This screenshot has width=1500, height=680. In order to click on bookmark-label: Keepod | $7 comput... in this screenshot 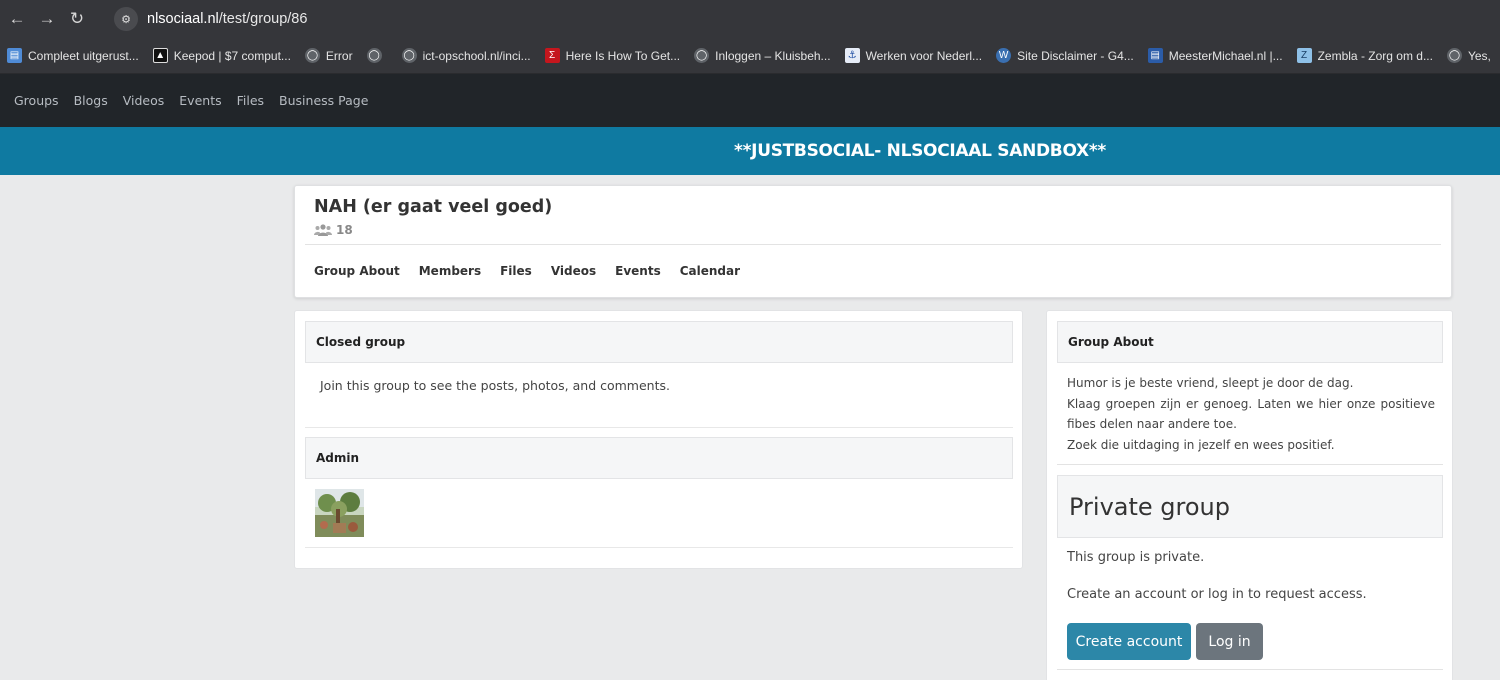, I will do `click(232, 55)`.